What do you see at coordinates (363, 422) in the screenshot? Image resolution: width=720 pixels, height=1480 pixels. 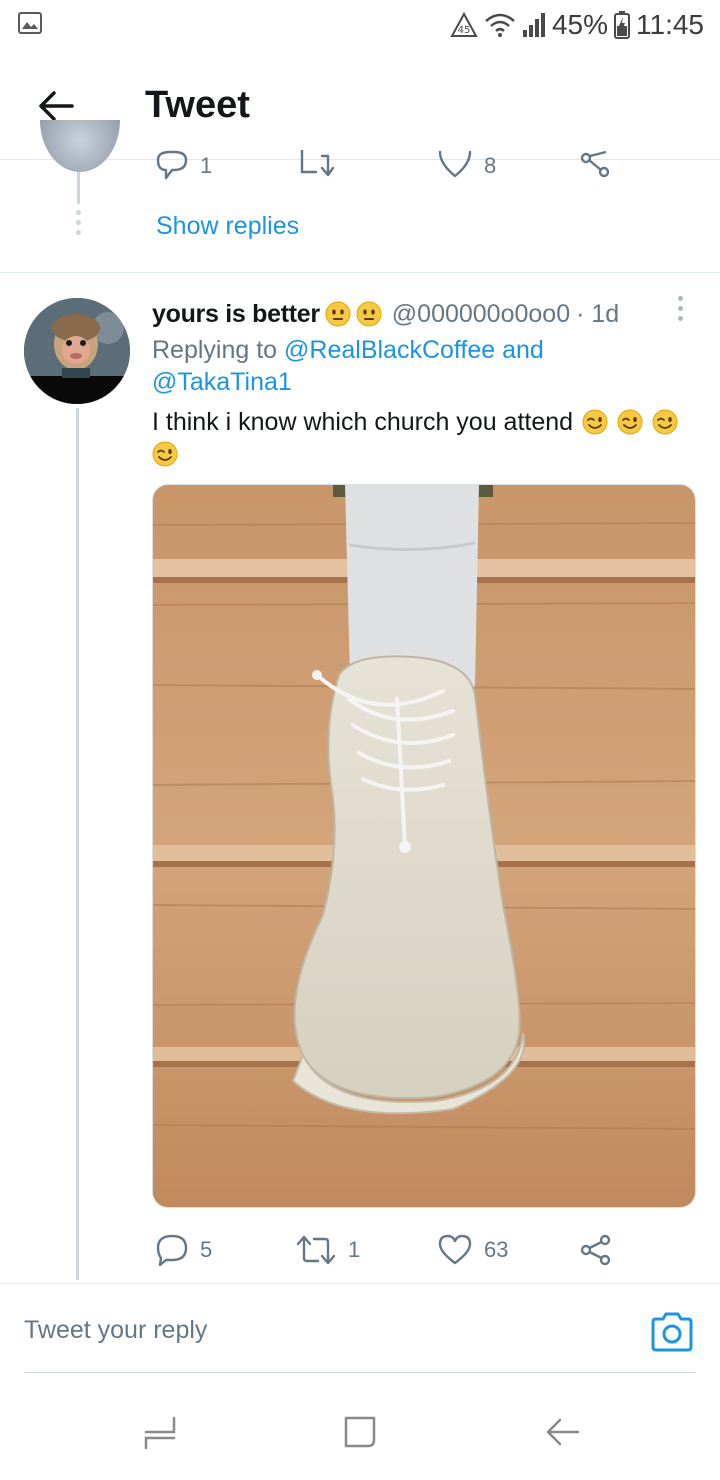 I see `tweet-text-content: I think i know which church you attend` at bounding box center [363, 422].